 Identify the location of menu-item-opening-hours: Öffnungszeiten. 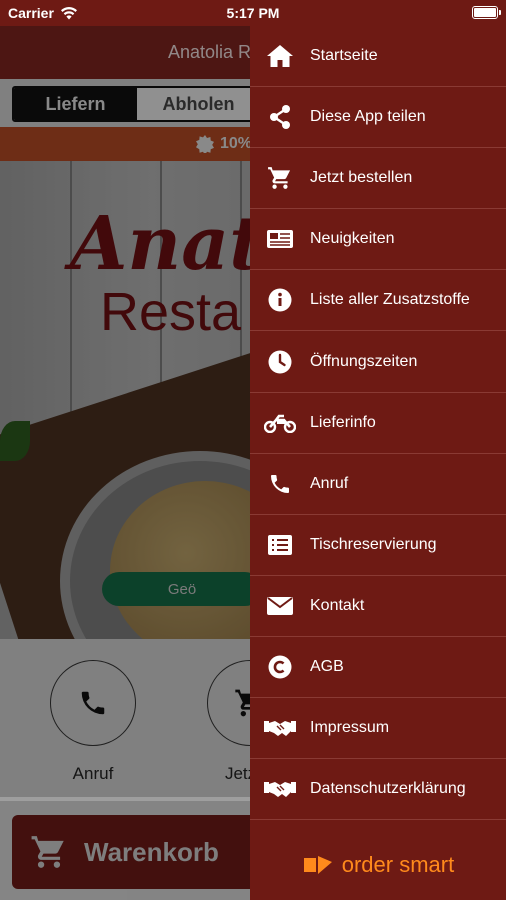
(378, 362).